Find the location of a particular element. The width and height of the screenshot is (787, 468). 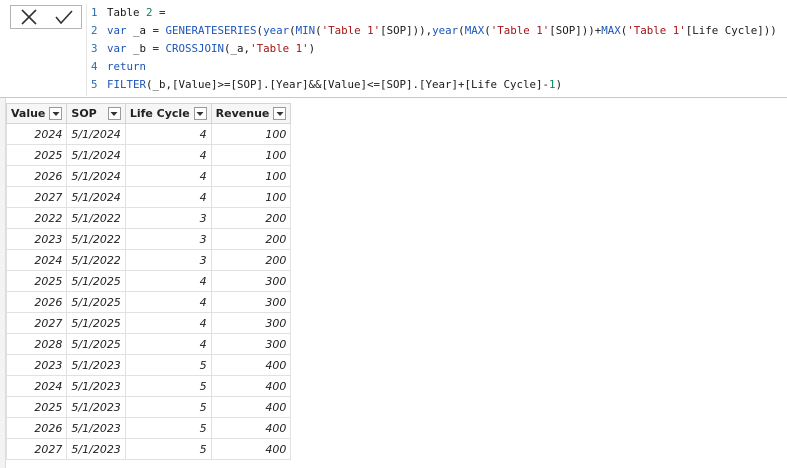

table-row: 2026 5/1/2024 4 100 is located at coordinates (148, 176).